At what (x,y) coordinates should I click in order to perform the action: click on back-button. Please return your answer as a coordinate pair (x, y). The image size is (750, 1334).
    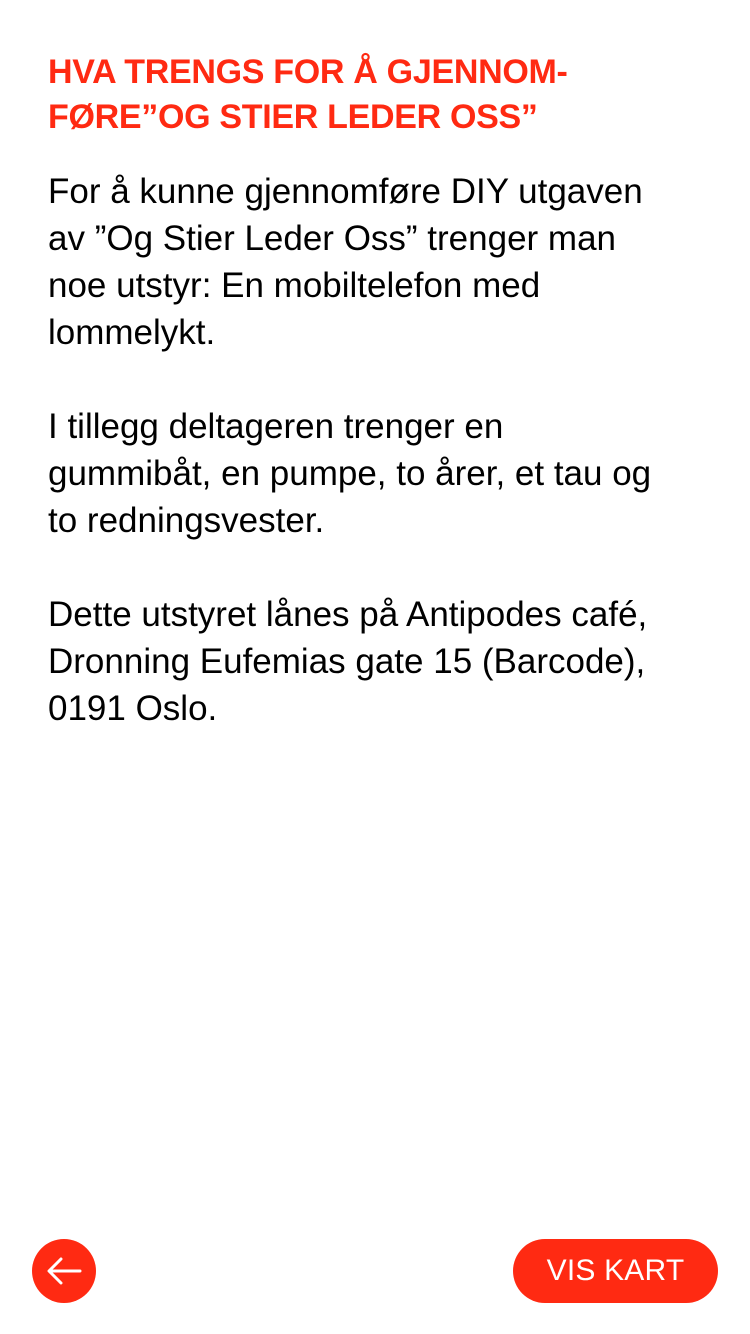
    Looking at the image, I should click on (64, 1271).